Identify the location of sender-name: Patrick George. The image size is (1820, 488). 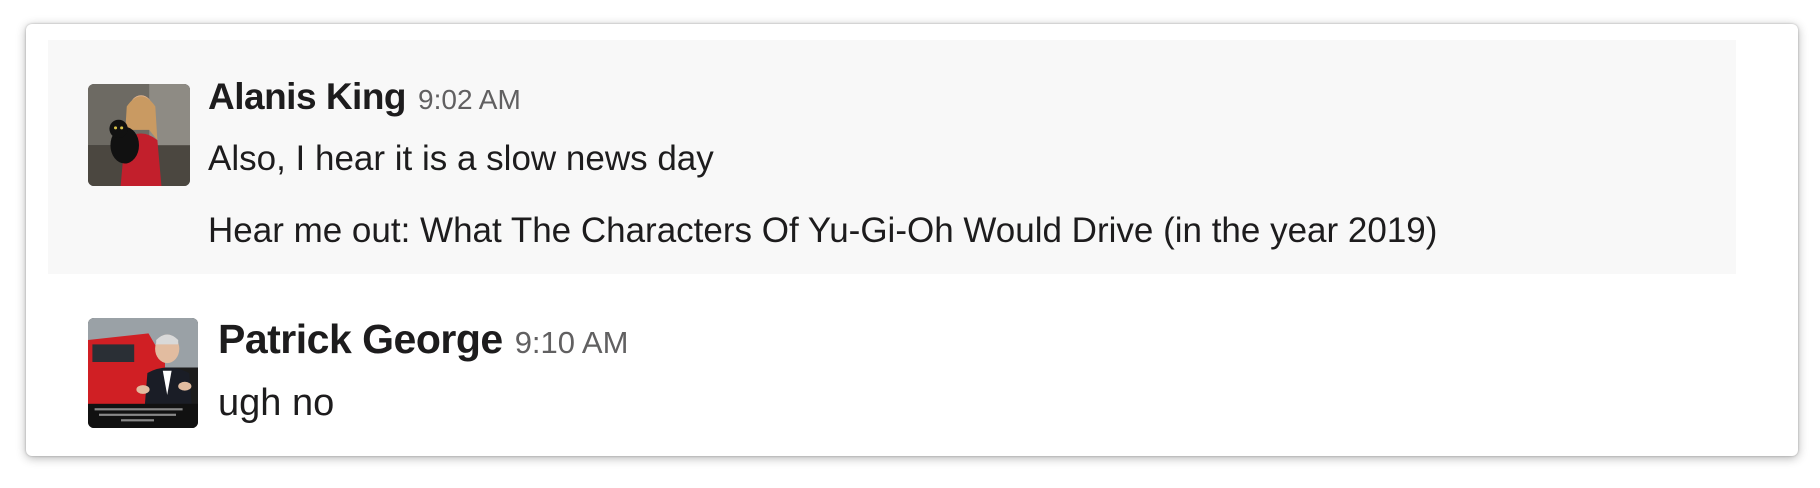
(360, 339).